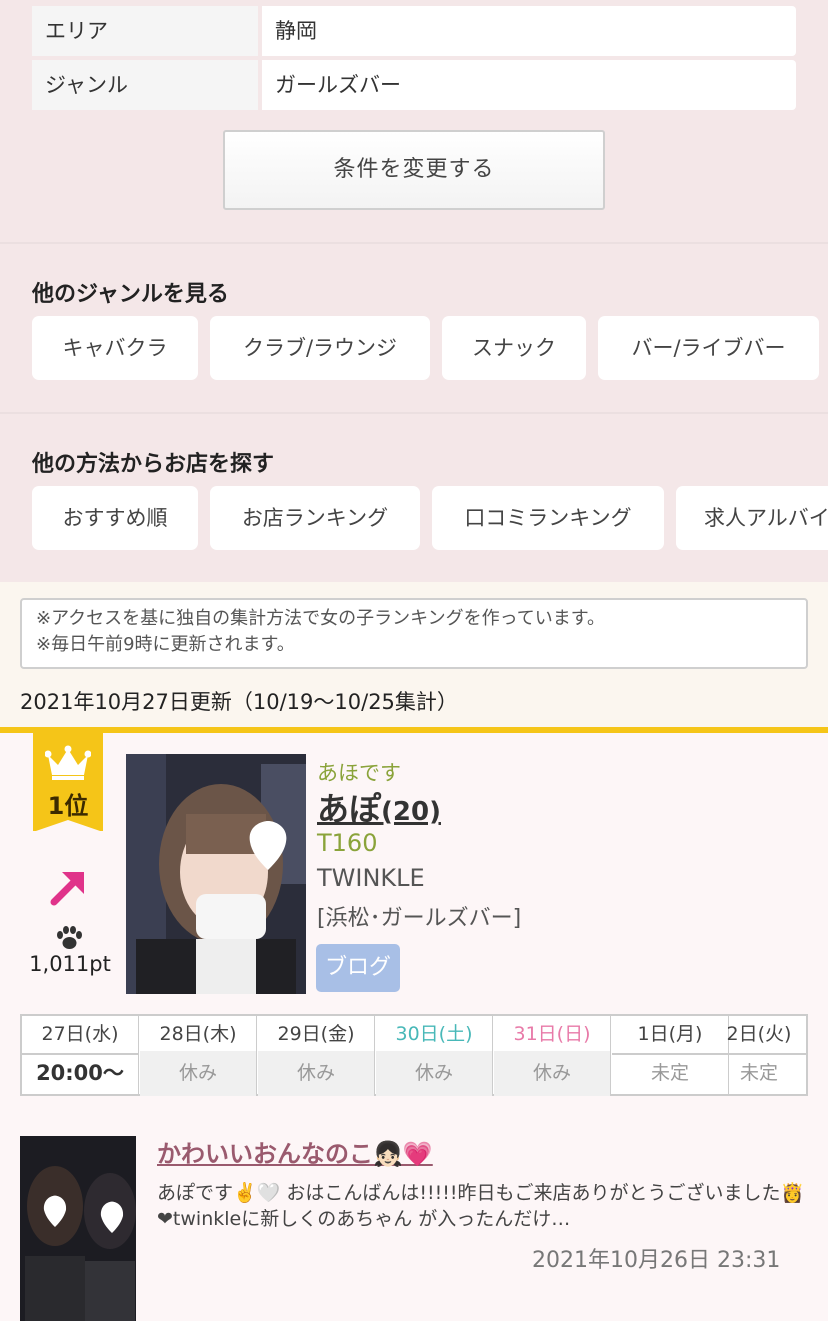 The width and height of the screenshot is (828, 1321). What do you see at coordinates (70, 964) in the screenshot?
I see `ranking-points: 1,011pt` at bounding box center [70, 964].